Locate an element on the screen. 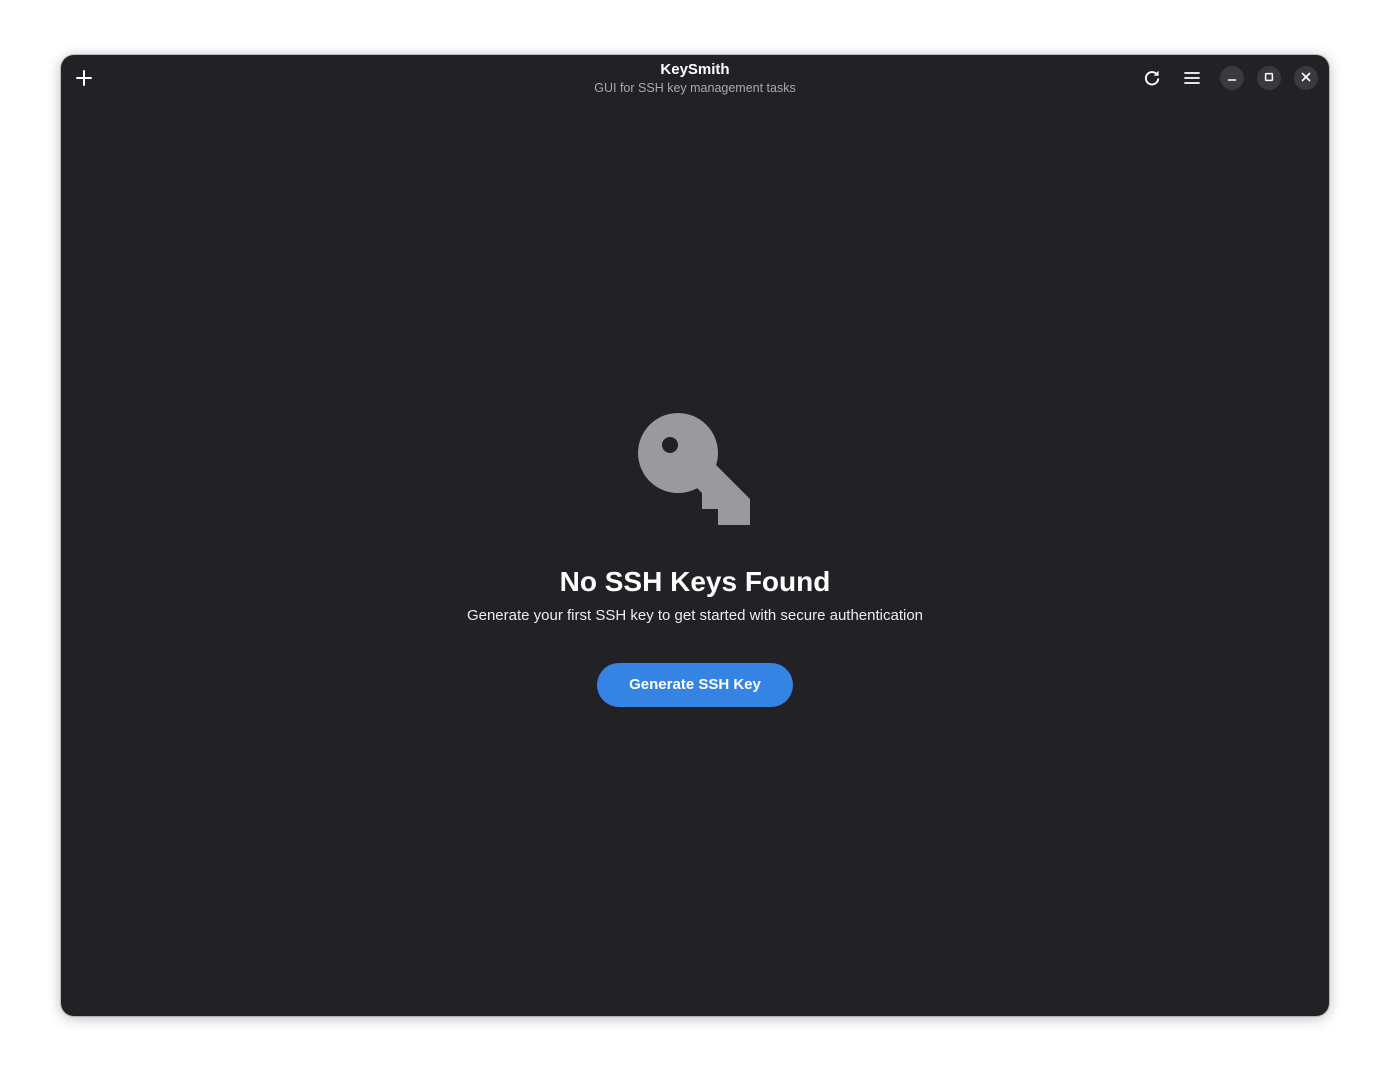 Image resolution: width=1390 pixels, height=1083 pixels. refresh-icon is located at coordinates (1152, 78).